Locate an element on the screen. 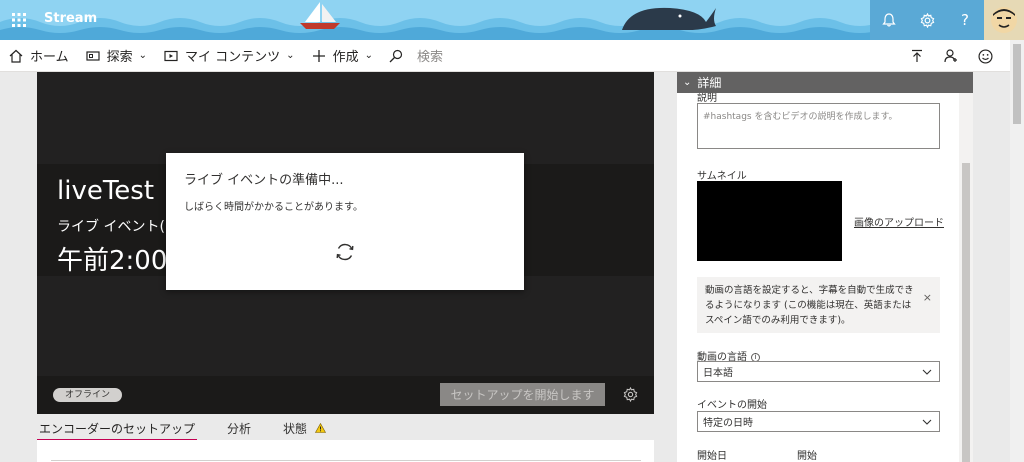  thumbnail-image is located at coordinates (769, 221).